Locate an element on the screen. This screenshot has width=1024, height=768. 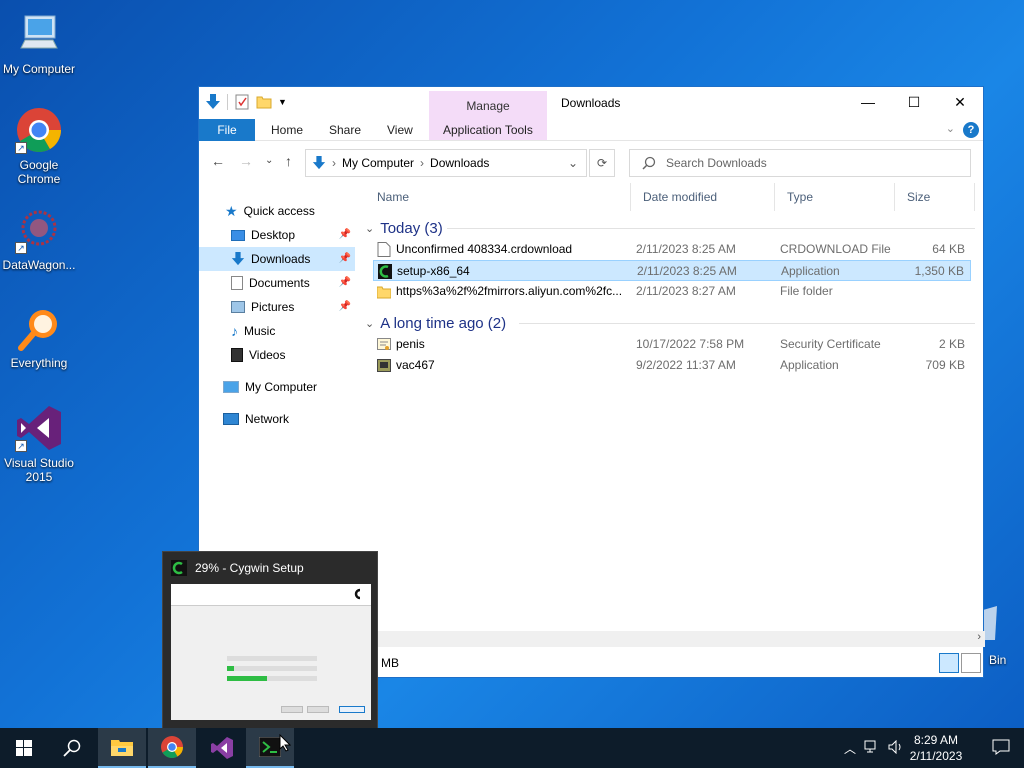
close-button: ✕ is located at coordinates (960, 103).